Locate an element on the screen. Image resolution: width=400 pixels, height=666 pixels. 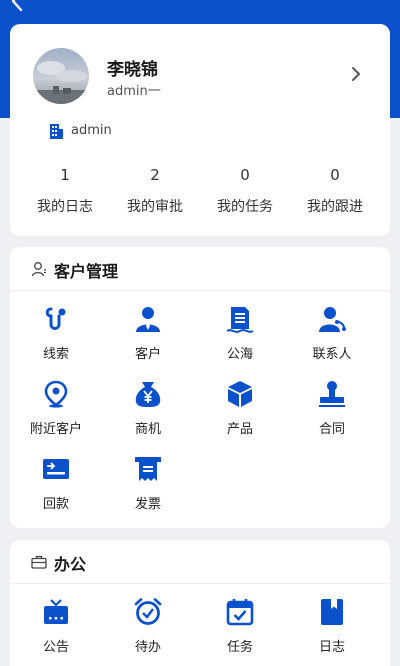
building-icon is located at coordinates (56, 131).